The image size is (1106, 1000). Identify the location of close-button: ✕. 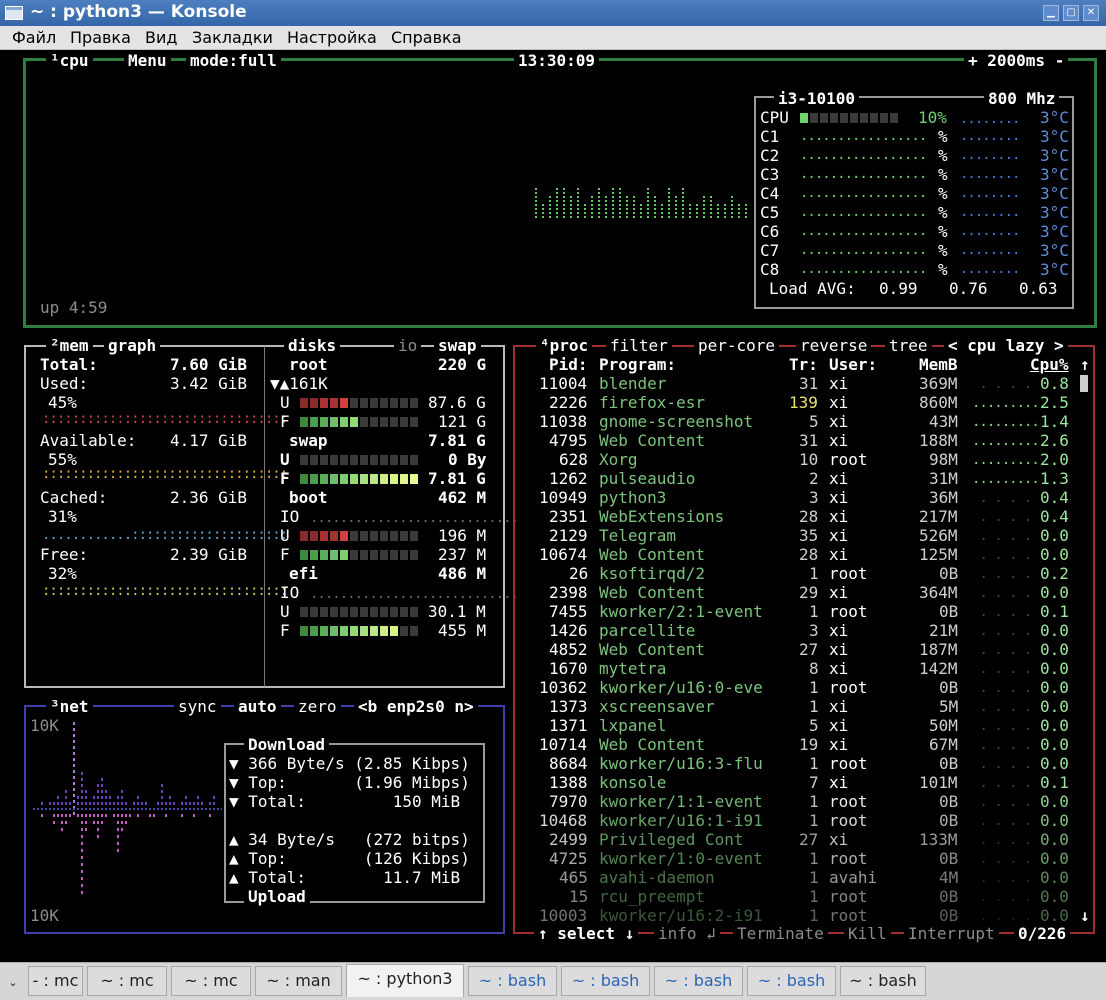
(1091, 13).